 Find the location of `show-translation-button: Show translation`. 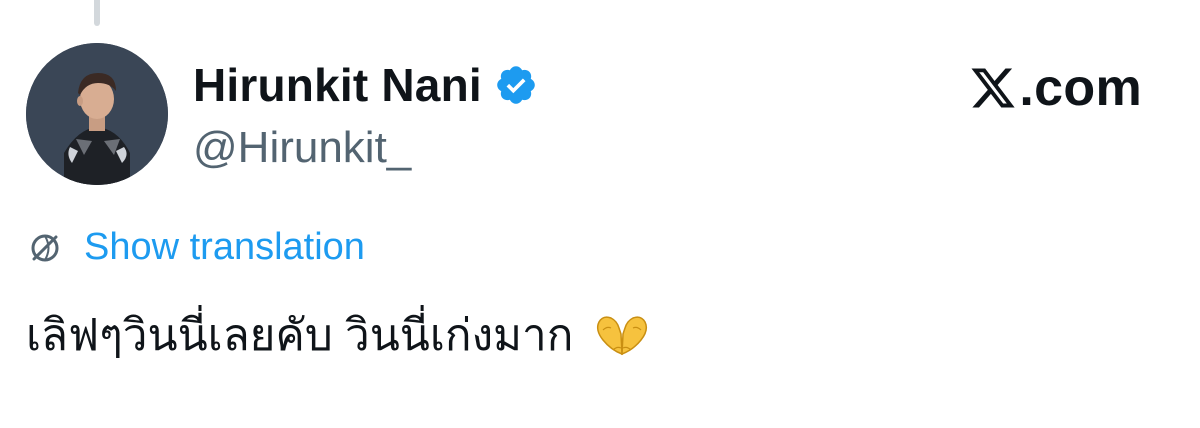

show-translation-button: Show translation is located at coordinates (195, 247).